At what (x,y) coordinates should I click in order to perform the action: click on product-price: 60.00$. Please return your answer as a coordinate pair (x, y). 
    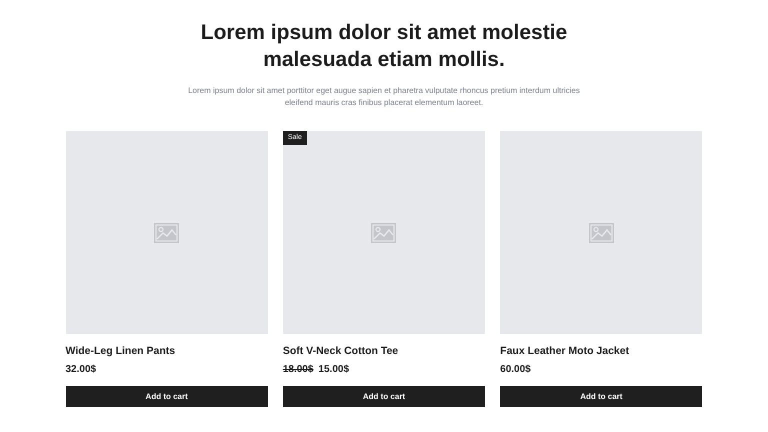
    Looking at the image, I should click on (515, 369).